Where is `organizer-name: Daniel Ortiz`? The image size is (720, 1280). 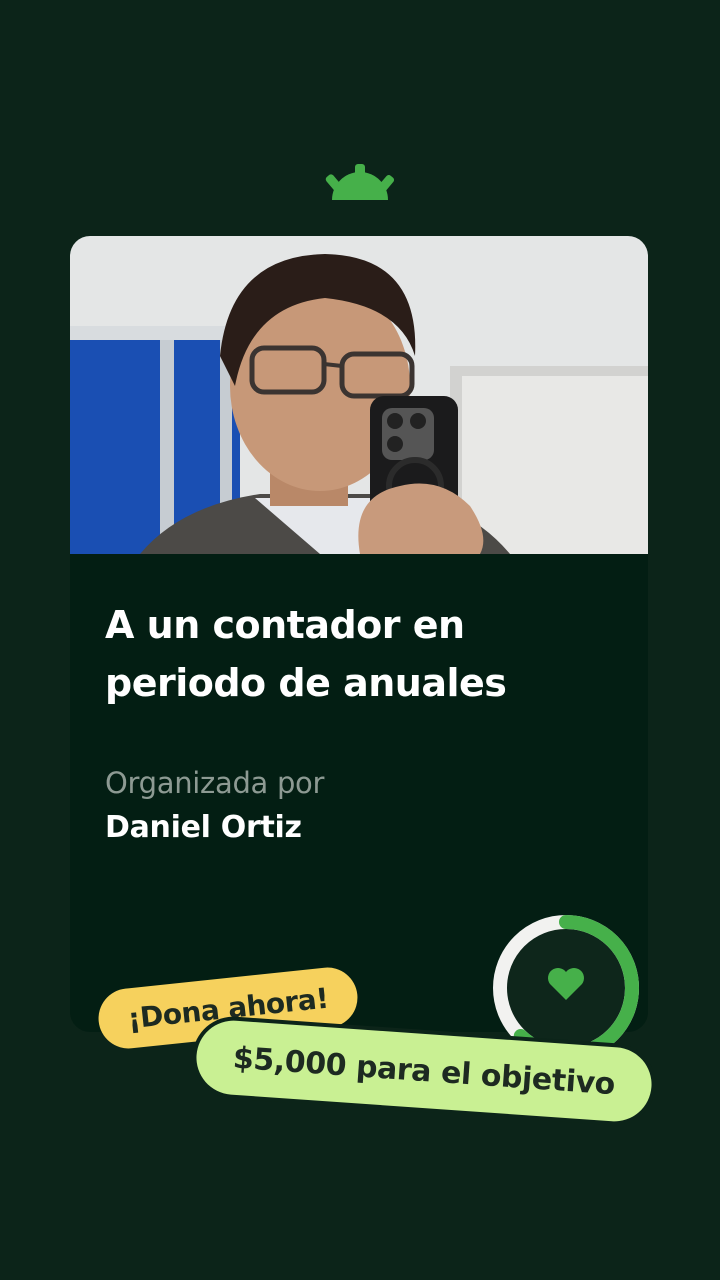
organizer-name: Daniel Ortiz is located at coordinates (203, 827).